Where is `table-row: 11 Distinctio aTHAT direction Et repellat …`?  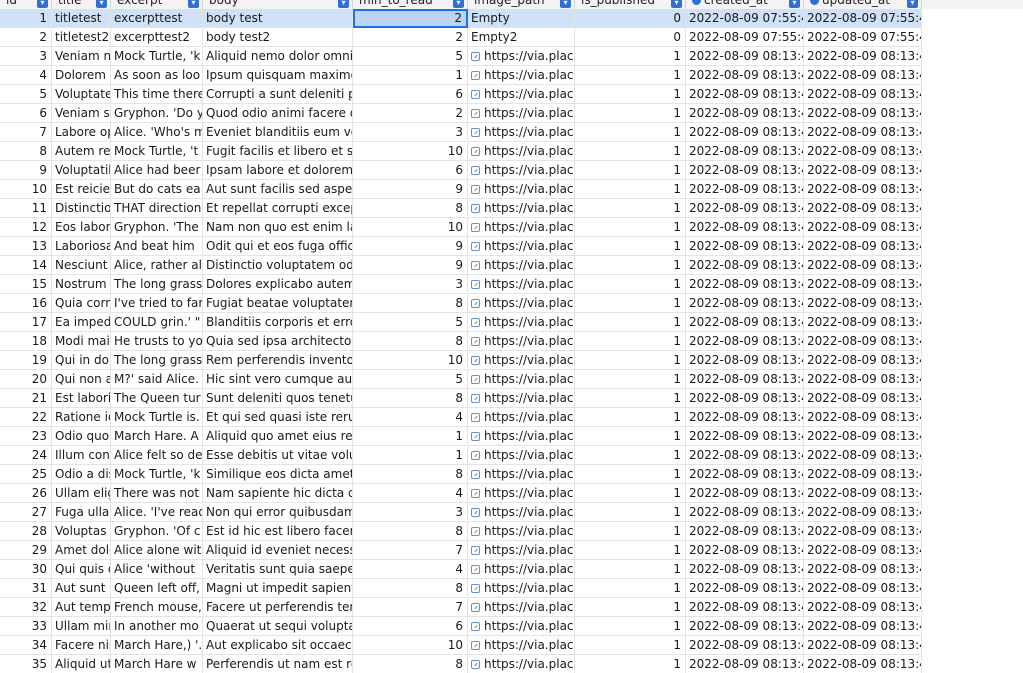
table-row: 11 Distinctio aTHAT direction Et repellat … is located at coordinates (461, 208).